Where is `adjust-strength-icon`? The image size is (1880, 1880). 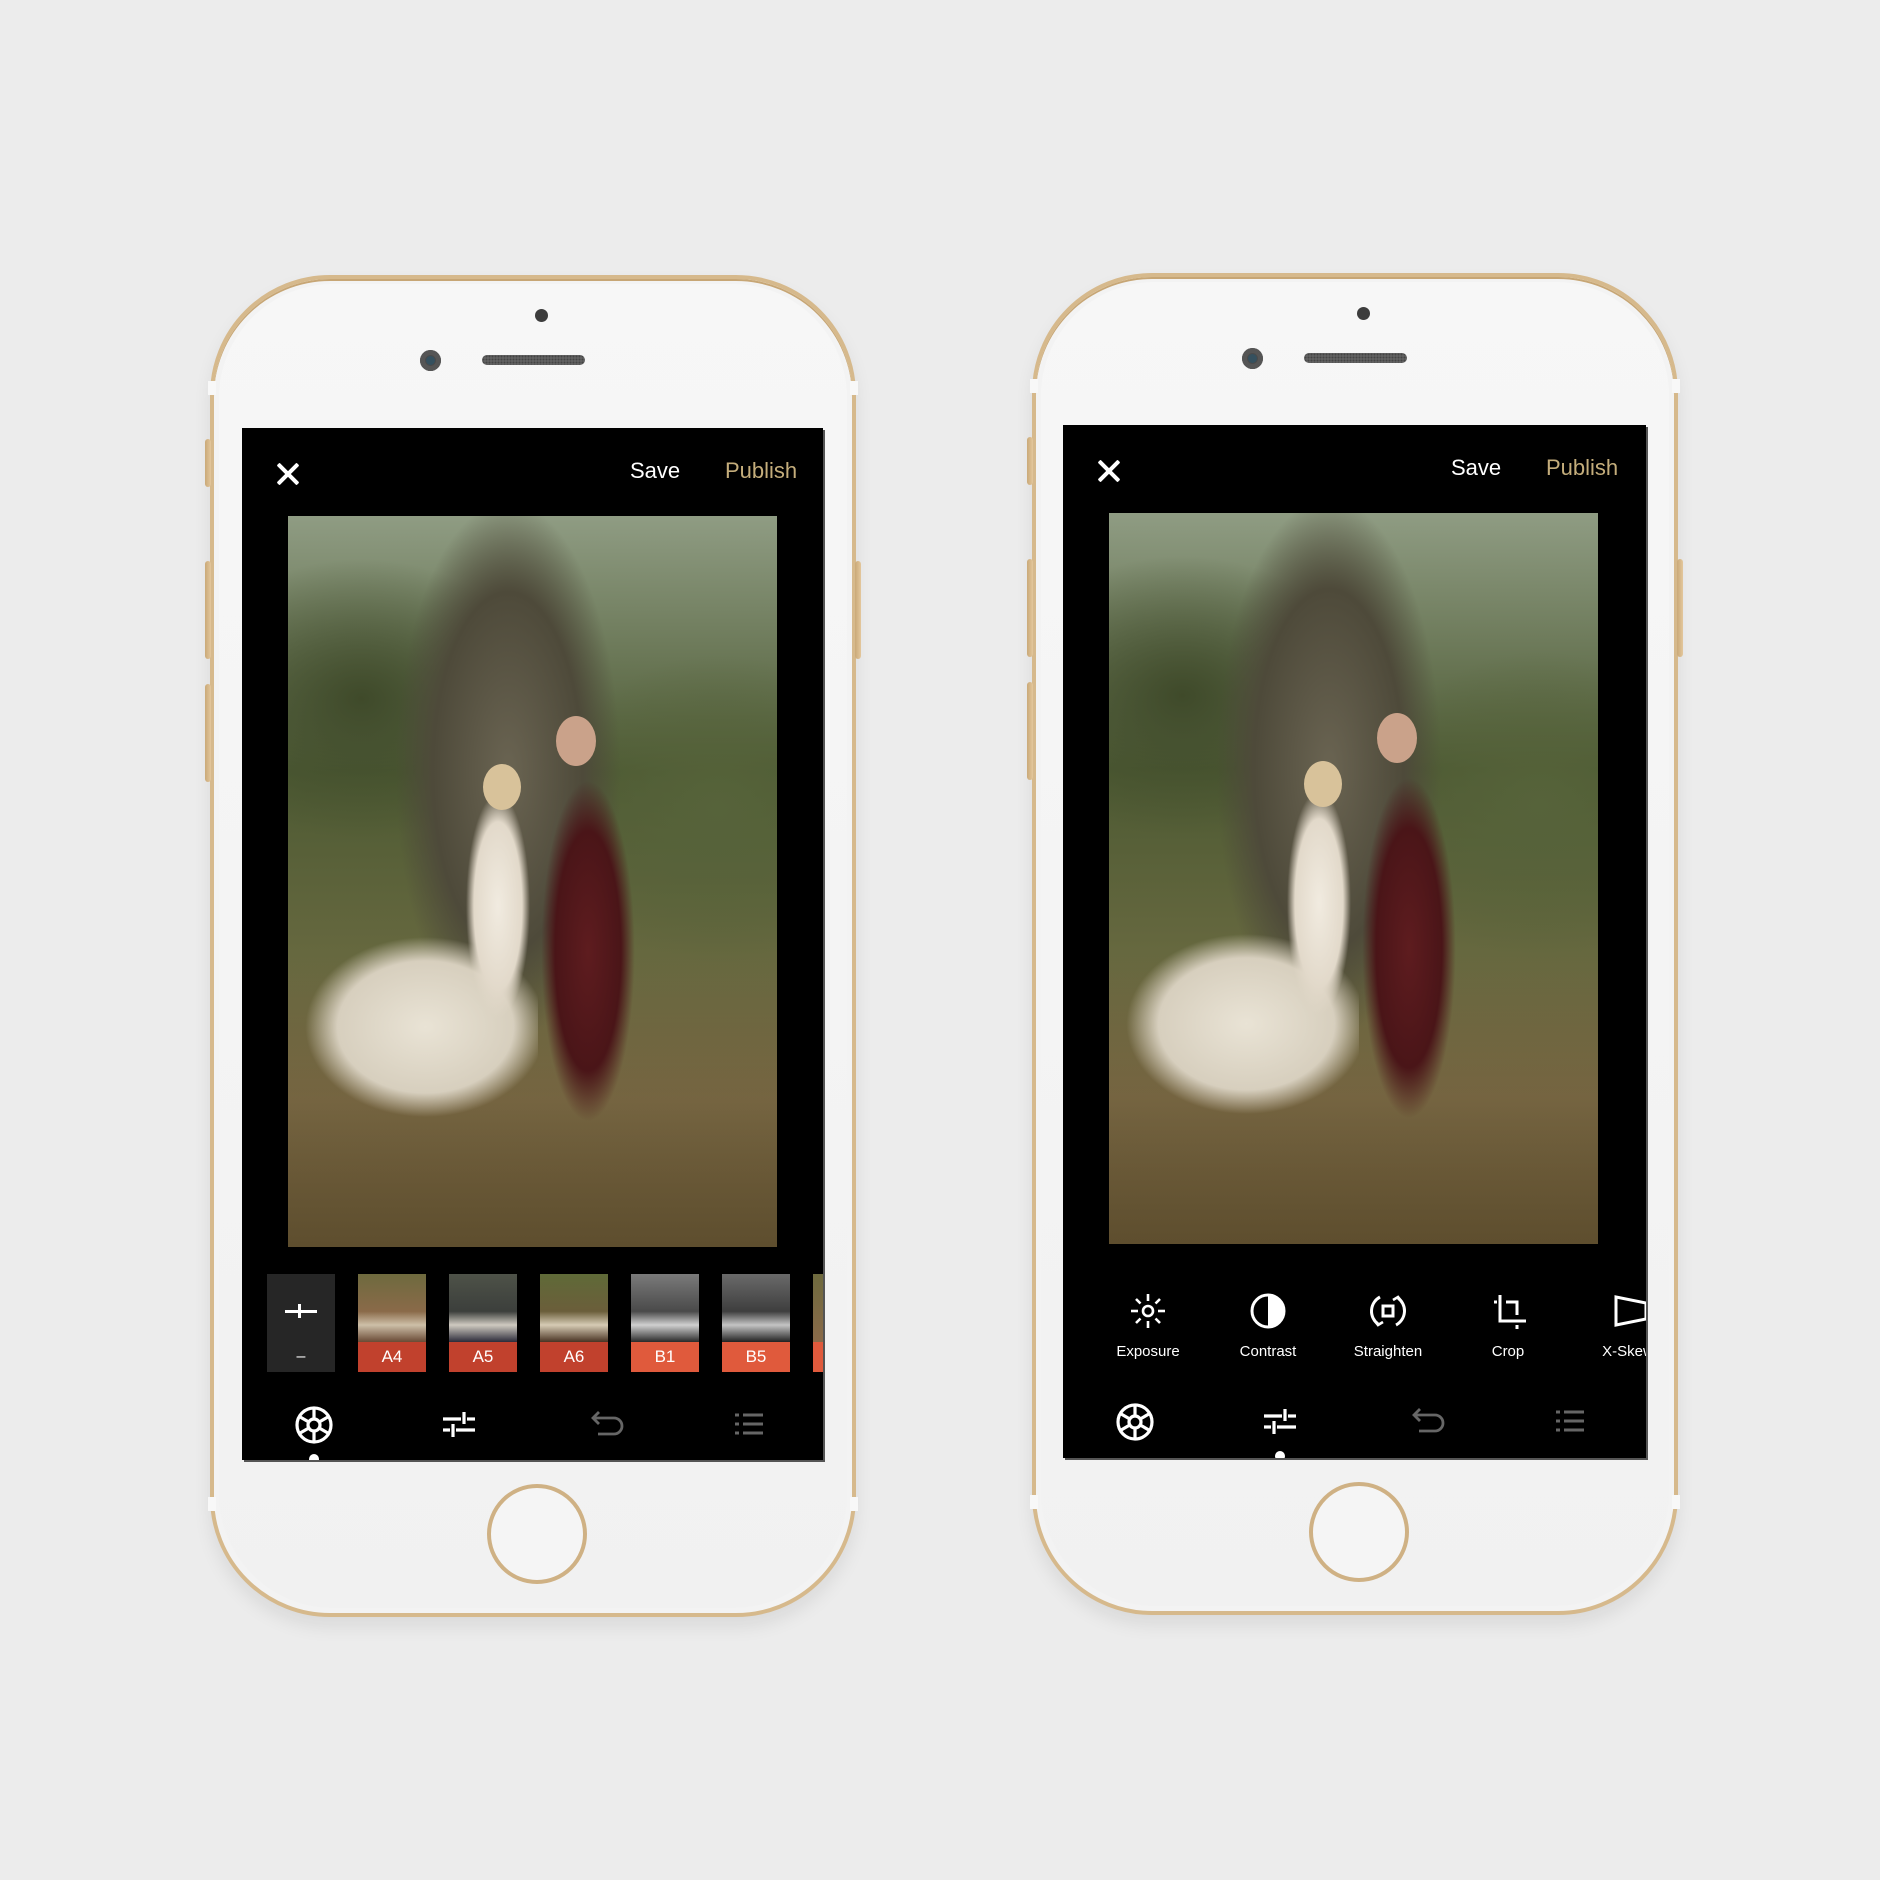 adjust-strength-icon is located at coordinates (301, 1311).